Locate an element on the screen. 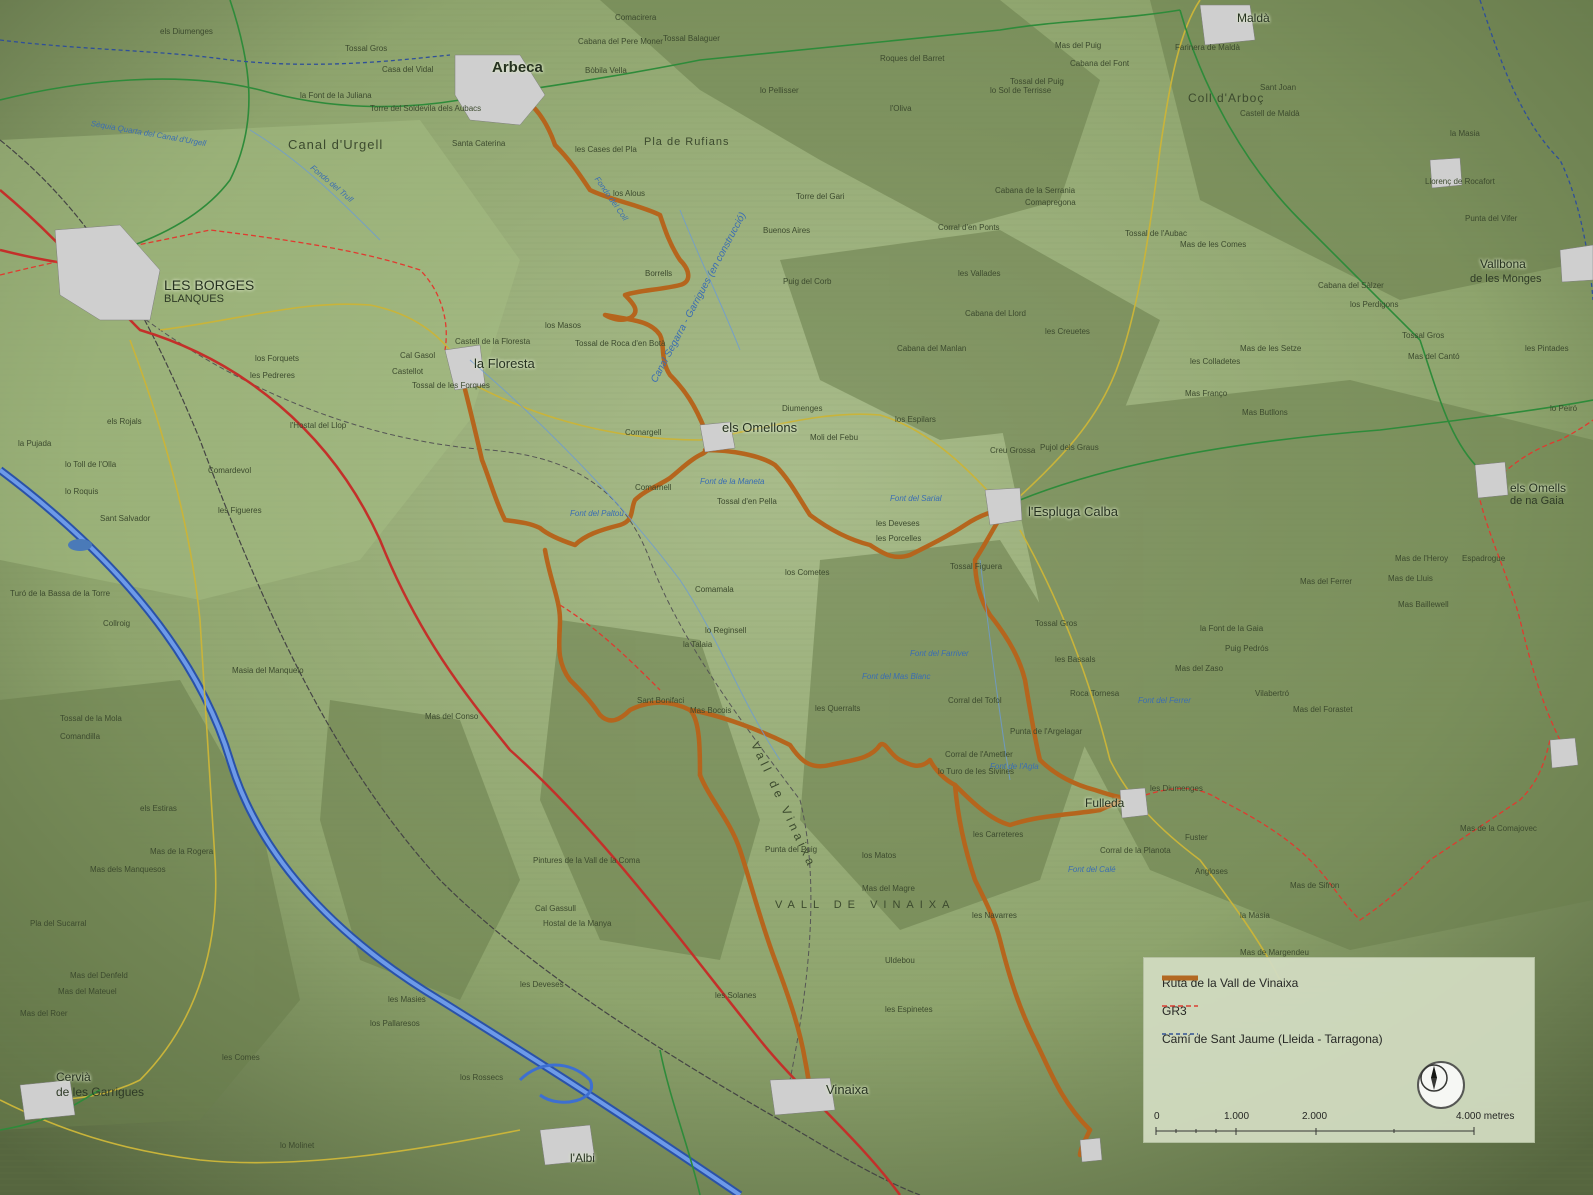  town-les-borges-1: LES BORGES is located at coordinates (209, 285).